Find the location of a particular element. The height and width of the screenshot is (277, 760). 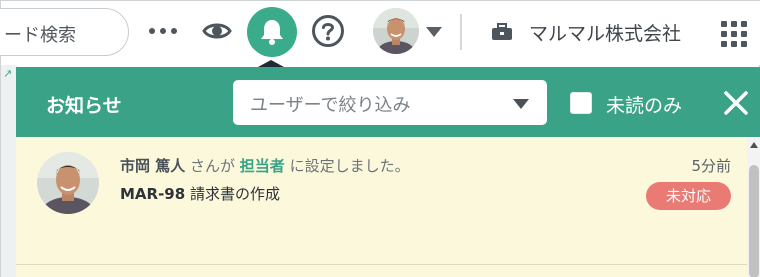

search-input: ード検索 is located at coordinates (64, 32).